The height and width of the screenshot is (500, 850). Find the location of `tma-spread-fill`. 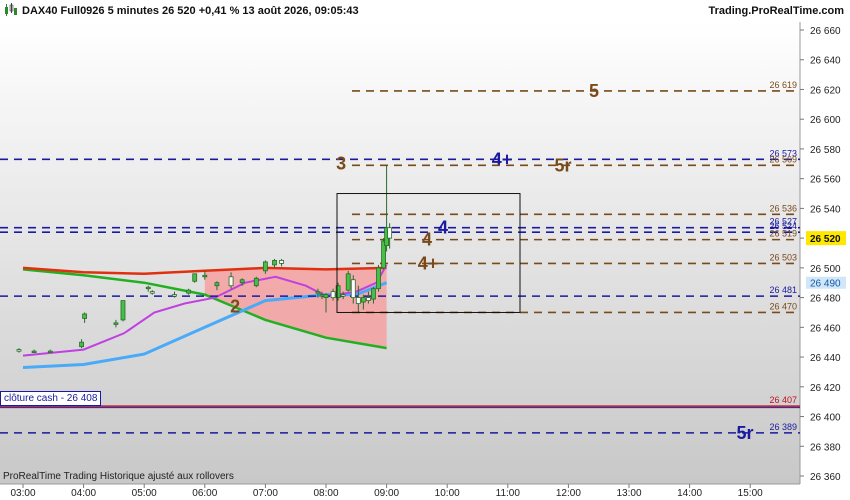

tma-spread-fill is located at coordinates (295, 308).